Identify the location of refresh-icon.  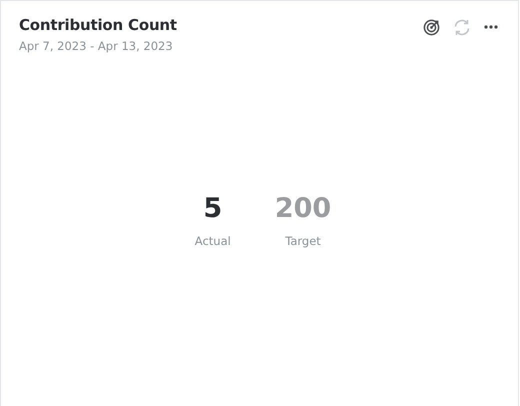
(462, 27).